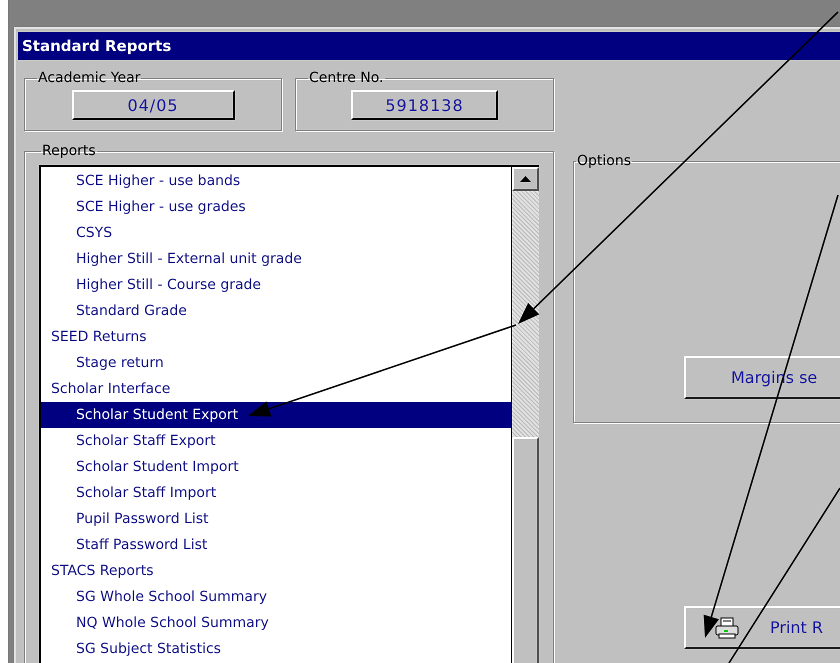 Image resolution: width=840 pixels, height=663 pixels. Describe the element at coordinates (762, 627) in the screenshot. I see `print-button: Print R` at that location.